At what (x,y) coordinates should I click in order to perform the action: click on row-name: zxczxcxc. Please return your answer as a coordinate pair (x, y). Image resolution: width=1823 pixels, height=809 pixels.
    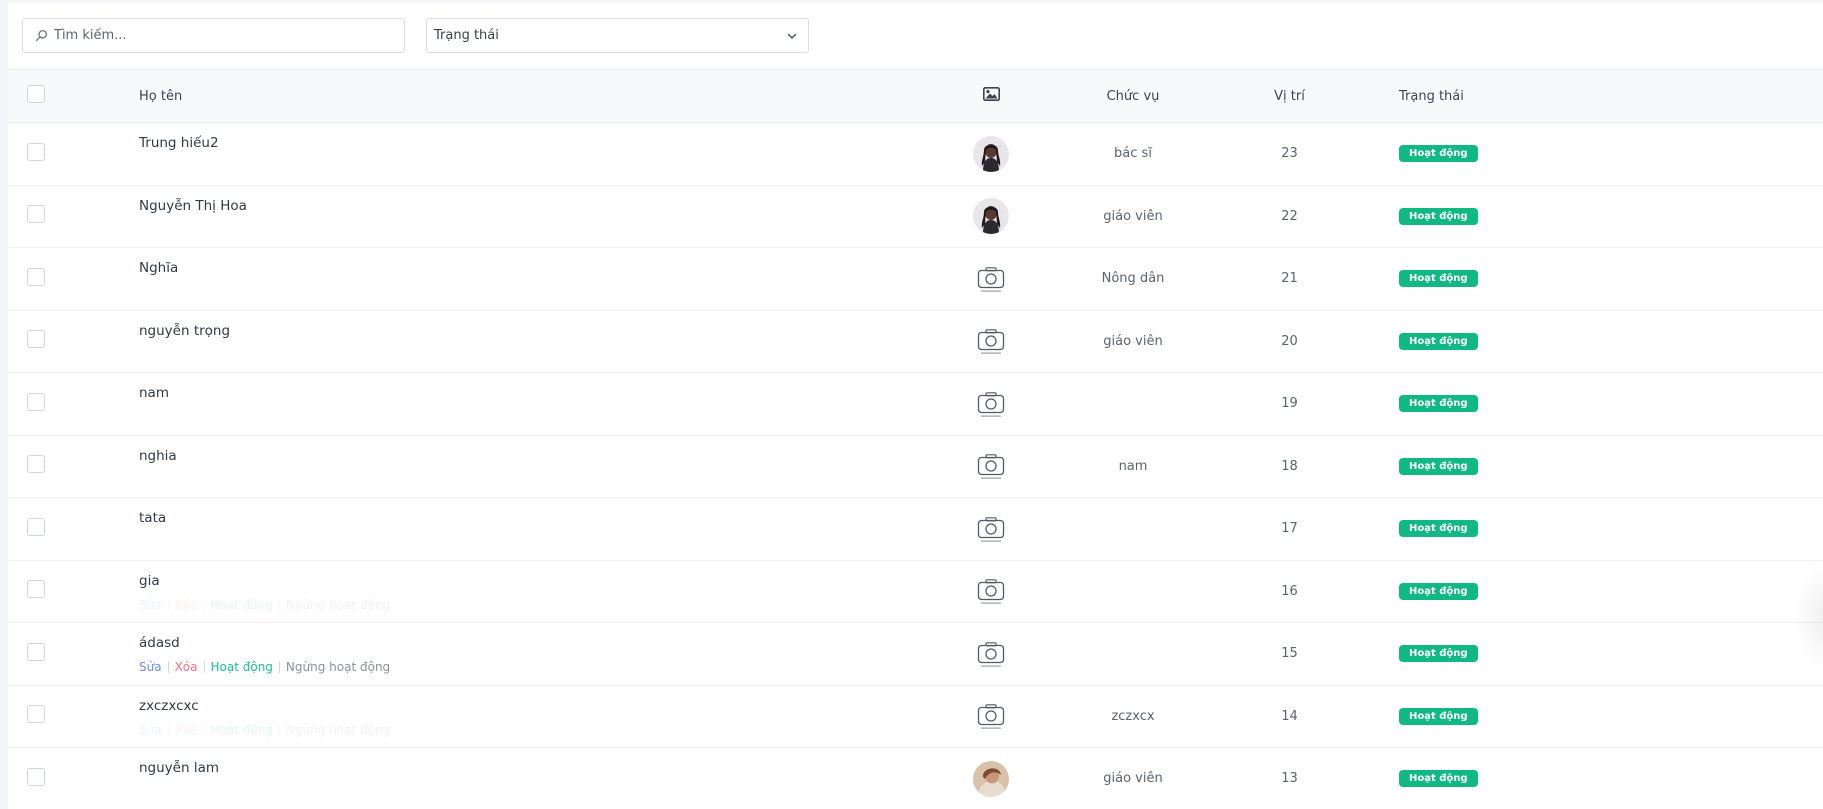
    Looking at the image, I should click on (539, 706).